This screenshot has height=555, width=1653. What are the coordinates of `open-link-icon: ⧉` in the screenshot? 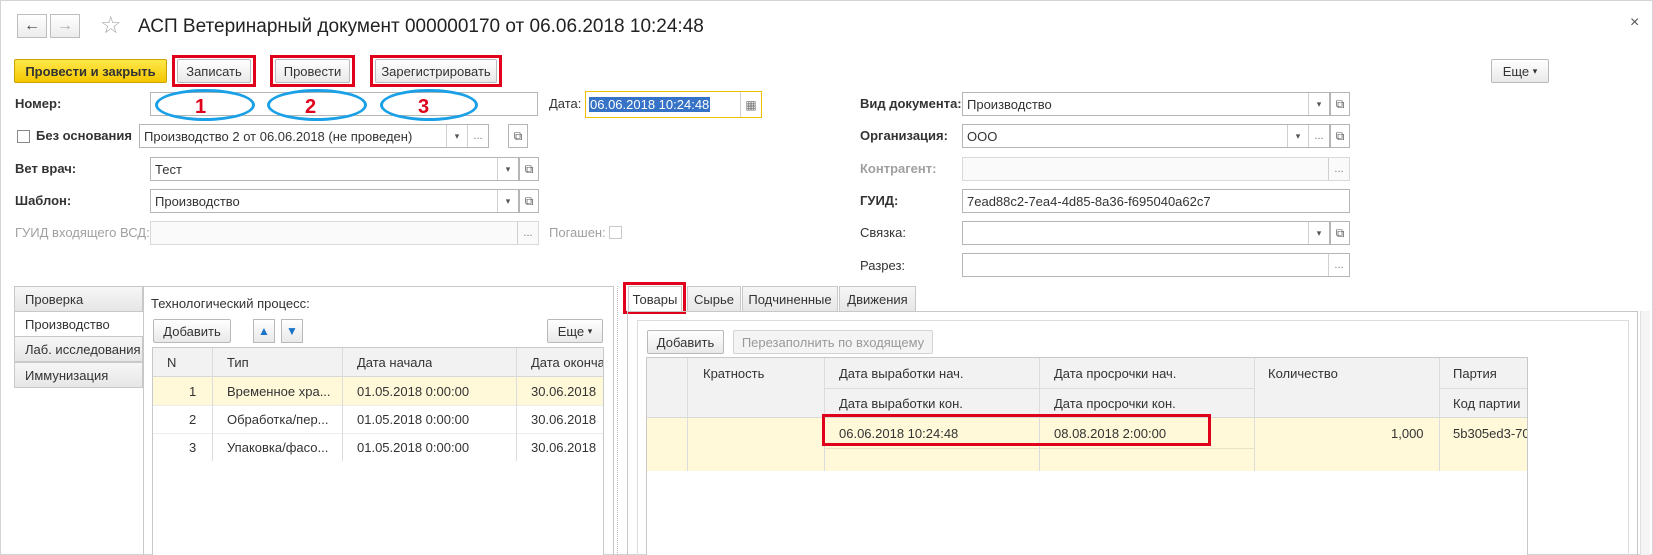 It's located at (1340, 233).